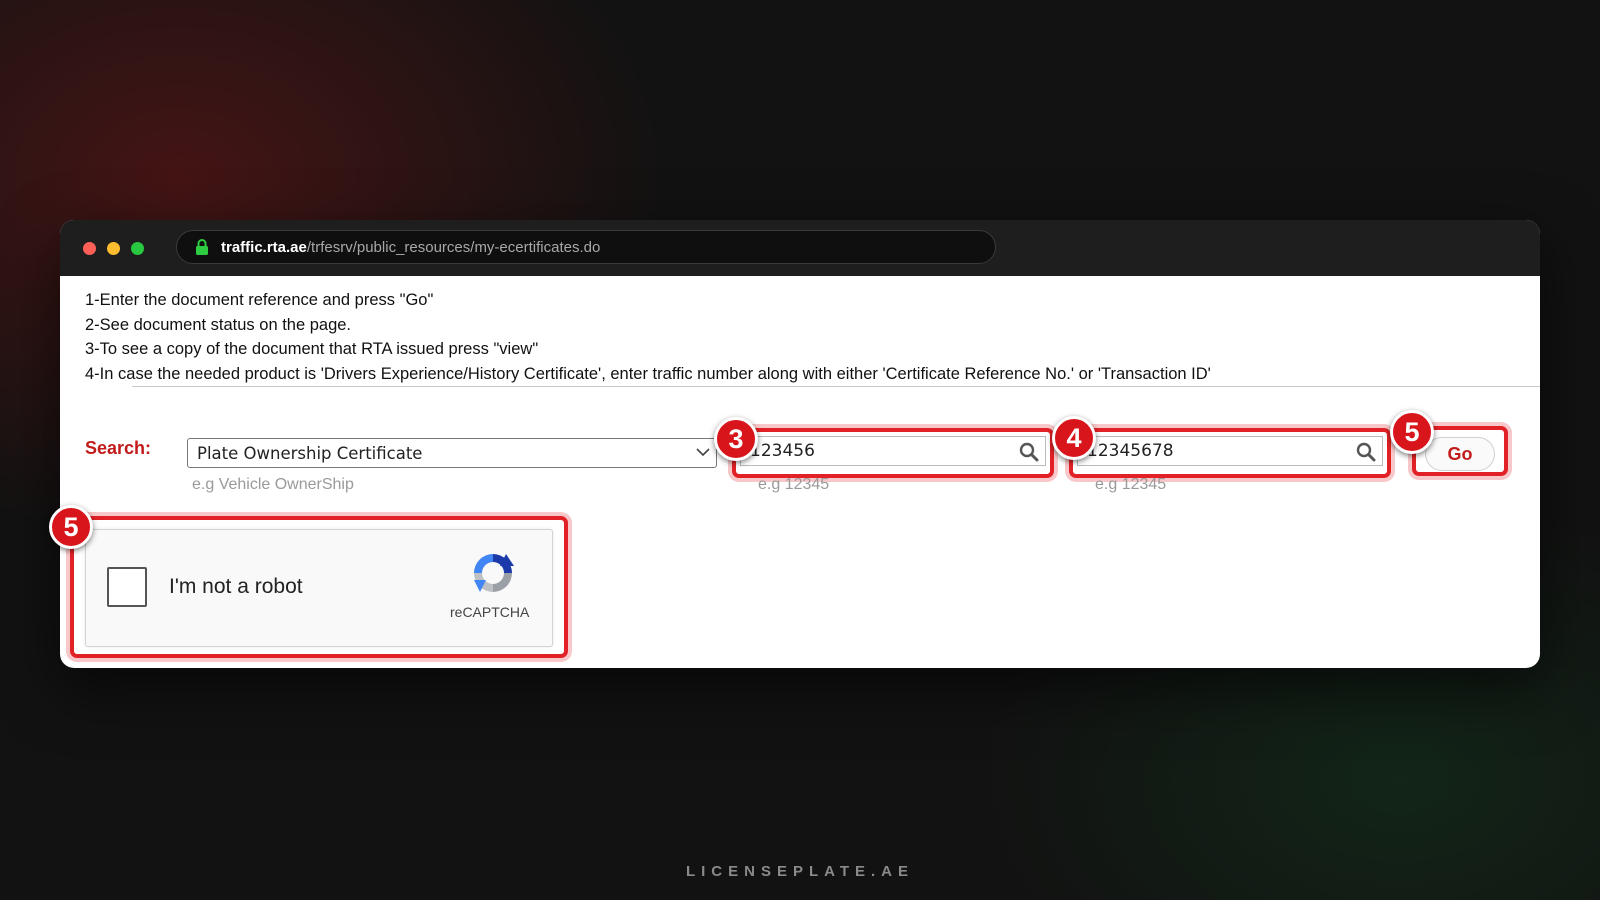 The width and height of the screenshot is (1600, 900). What do you see at coordinates (736, 439) in the screenshot?
I see `callout-badge-3: 3` at bounding box center [736, 439].